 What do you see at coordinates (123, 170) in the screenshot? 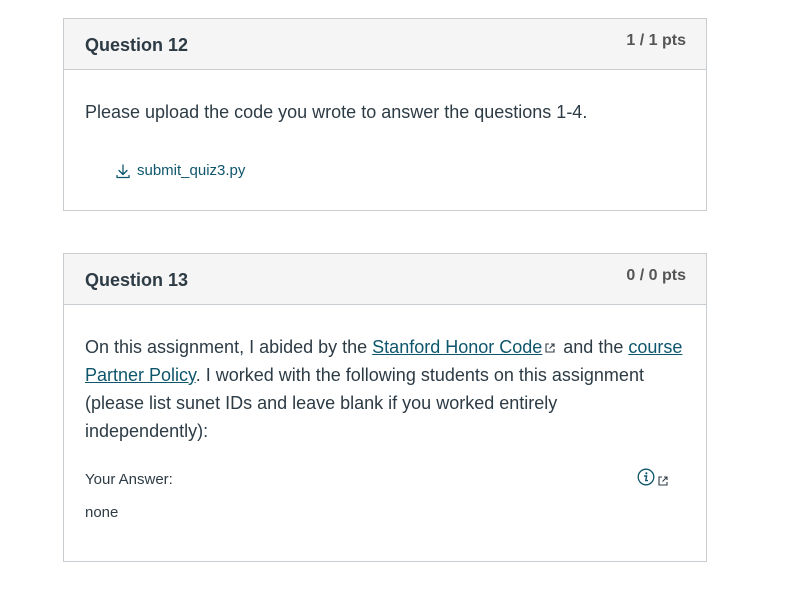
I see `download-icon` at bounding box center [123, 170].